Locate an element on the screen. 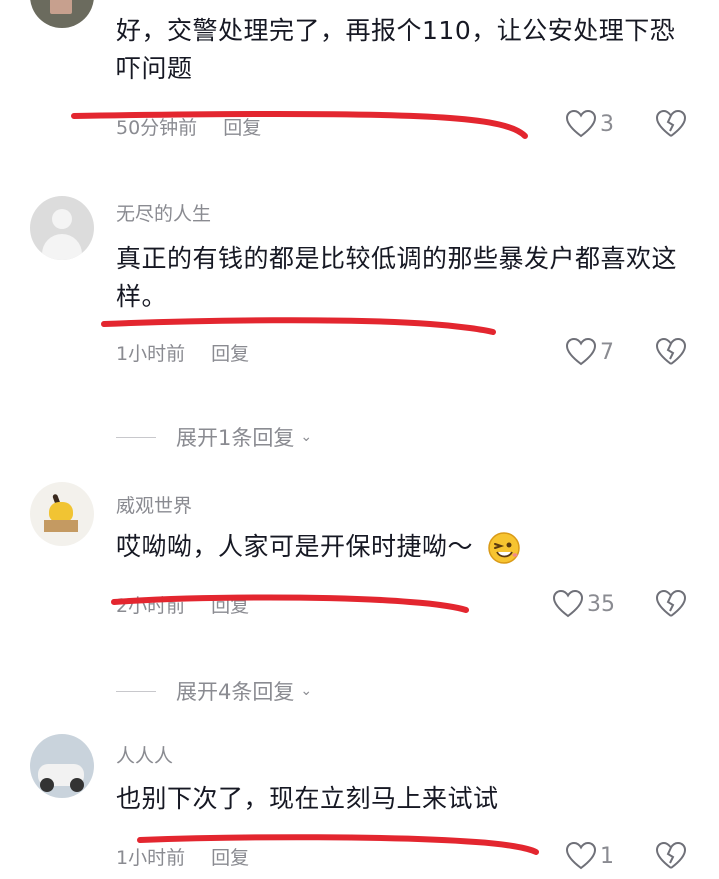 The height and width of the screenshot is (879, 719). comment-meta: 50分钟前 回复 is located at coordinates (188, 128).